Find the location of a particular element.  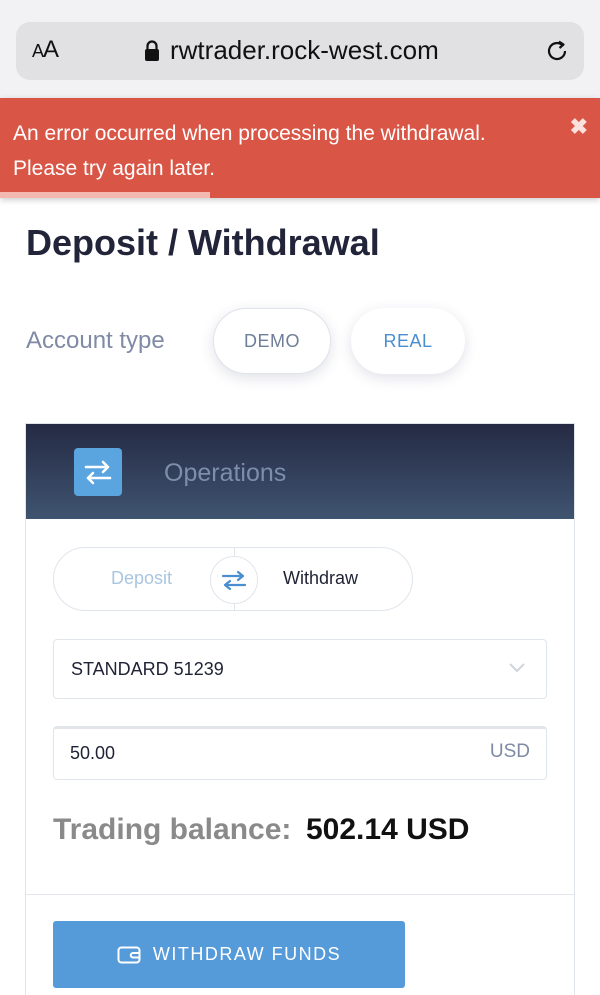

amount-field: 50.00 USD is located at coordinates (300, 753).